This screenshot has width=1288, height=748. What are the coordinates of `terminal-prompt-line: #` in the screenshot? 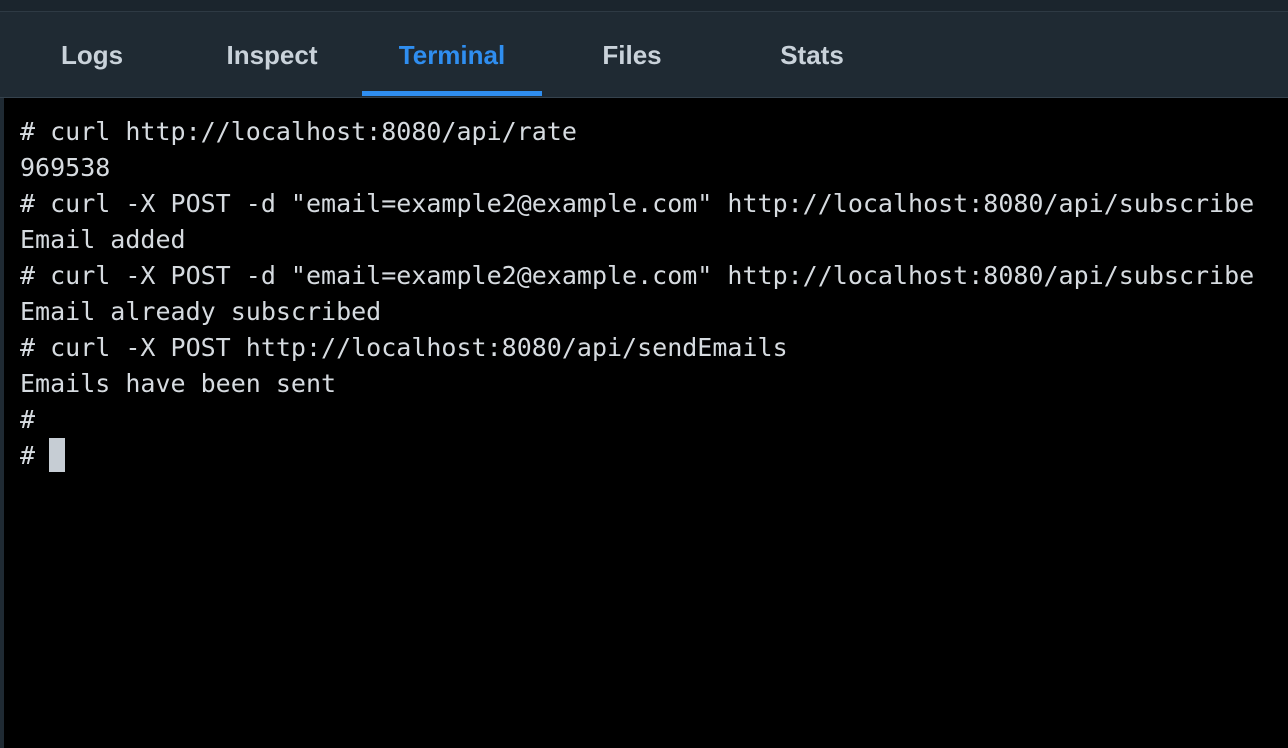 It's located at (654, 456).